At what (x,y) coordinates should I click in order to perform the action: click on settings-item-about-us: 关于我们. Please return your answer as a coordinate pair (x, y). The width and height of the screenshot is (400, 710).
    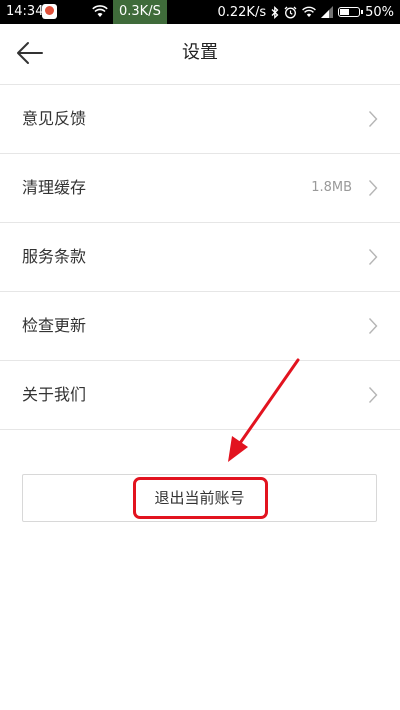
    Looking at the image, I should click on (200, 395).